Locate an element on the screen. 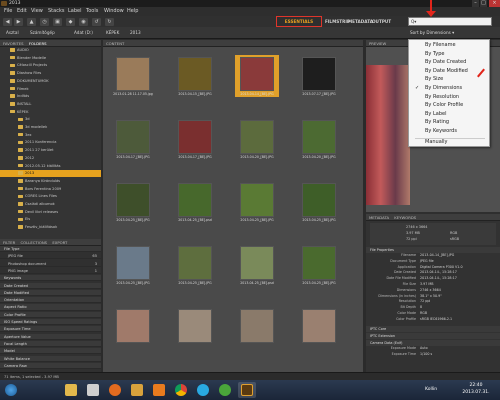 This screenshot has height=400, width=500. sort-menu-label: Sort by Dimensions ▾ is located at coordinates (432, 33).